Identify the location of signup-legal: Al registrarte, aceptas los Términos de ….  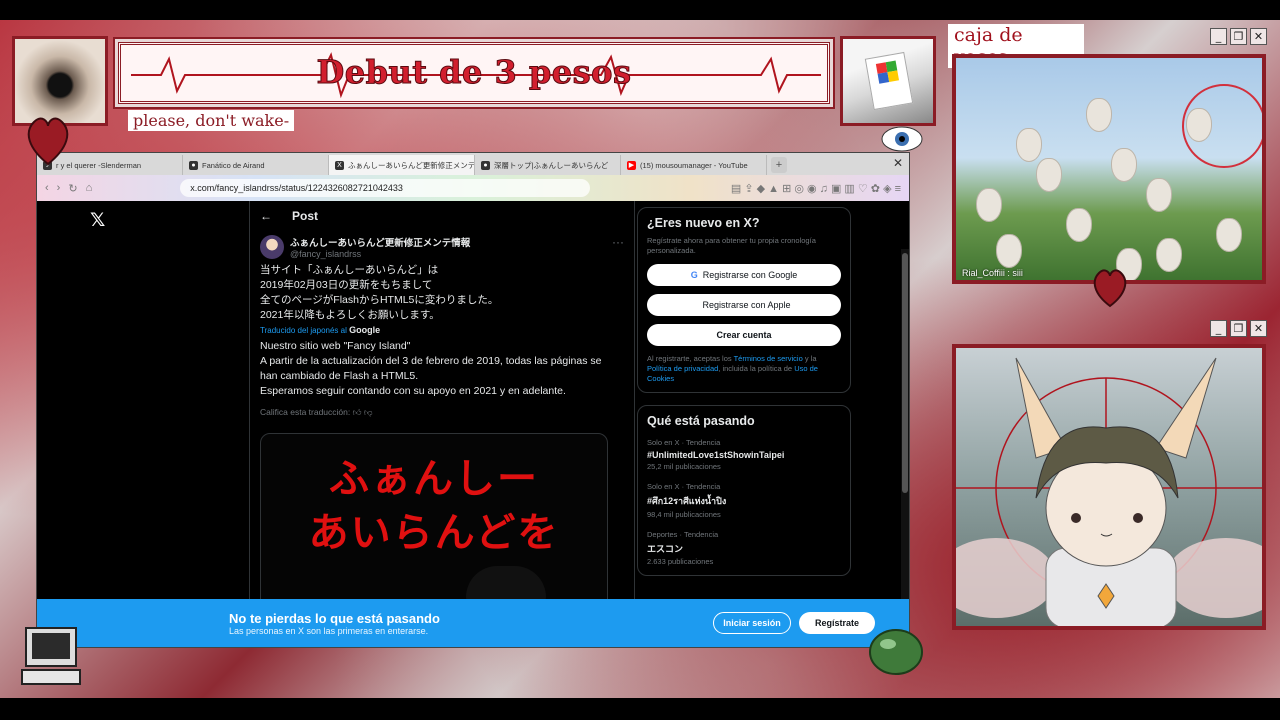
(732, 368).